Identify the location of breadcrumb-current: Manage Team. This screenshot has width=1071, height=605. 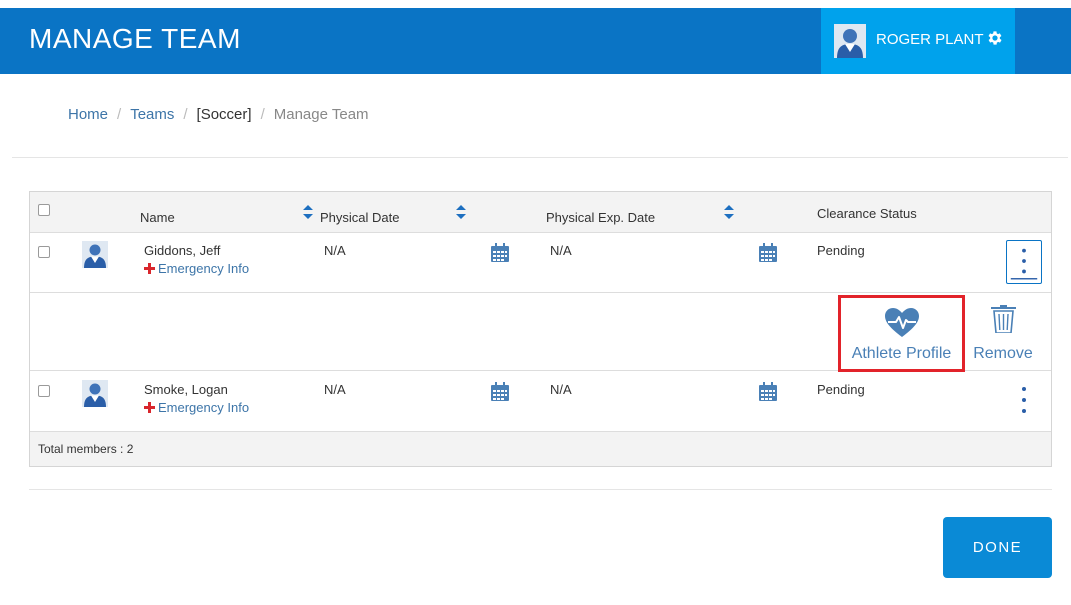
(321, 114).